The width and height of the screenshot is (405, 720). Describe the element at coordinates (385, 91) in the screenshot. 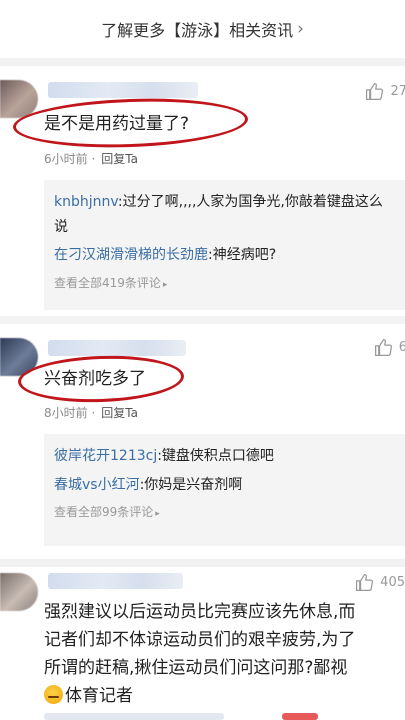

I see `like-button: 27` at that location.